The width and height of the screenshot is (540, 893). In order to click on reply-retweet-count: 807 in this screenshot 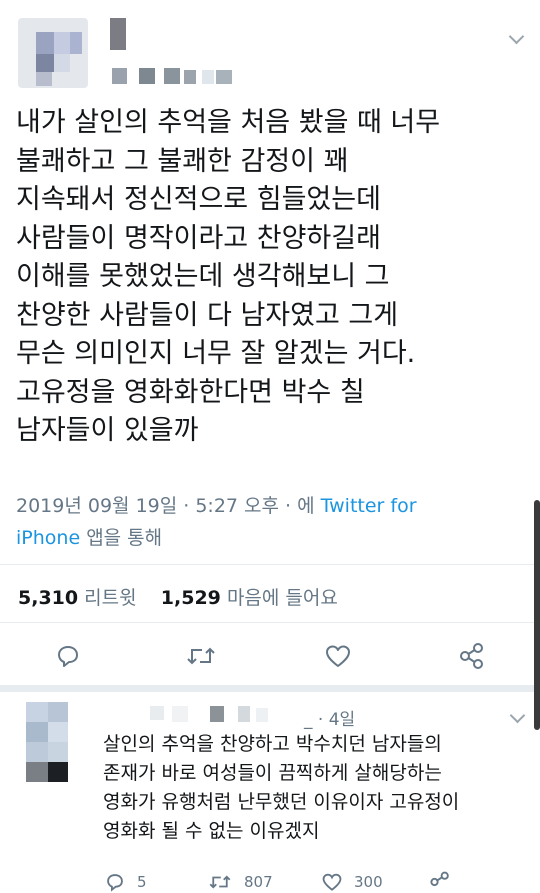, I will do `click(258, 882)`.